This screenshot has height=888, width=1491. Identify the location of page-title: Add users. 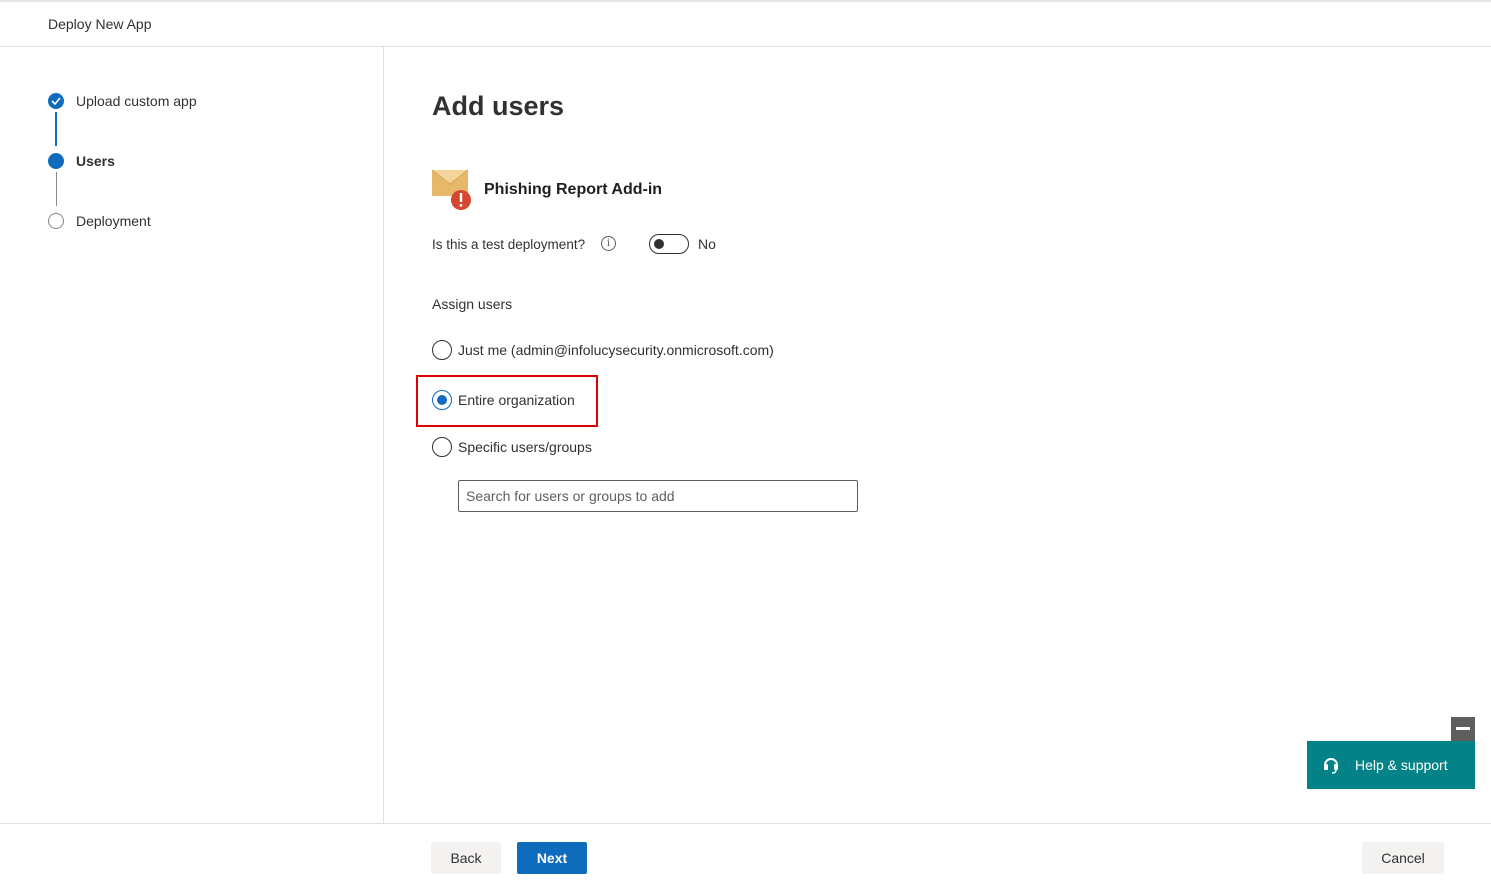
(498, 106).